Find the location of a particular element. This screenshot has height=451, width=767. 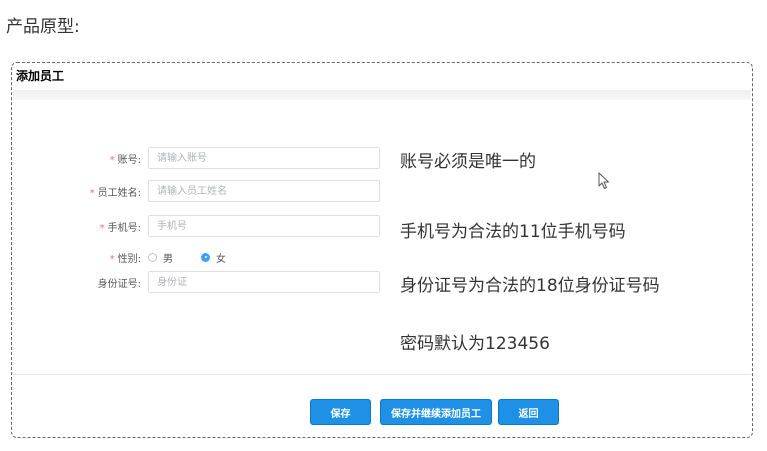

phone-input is located at coordinates (264, 226).